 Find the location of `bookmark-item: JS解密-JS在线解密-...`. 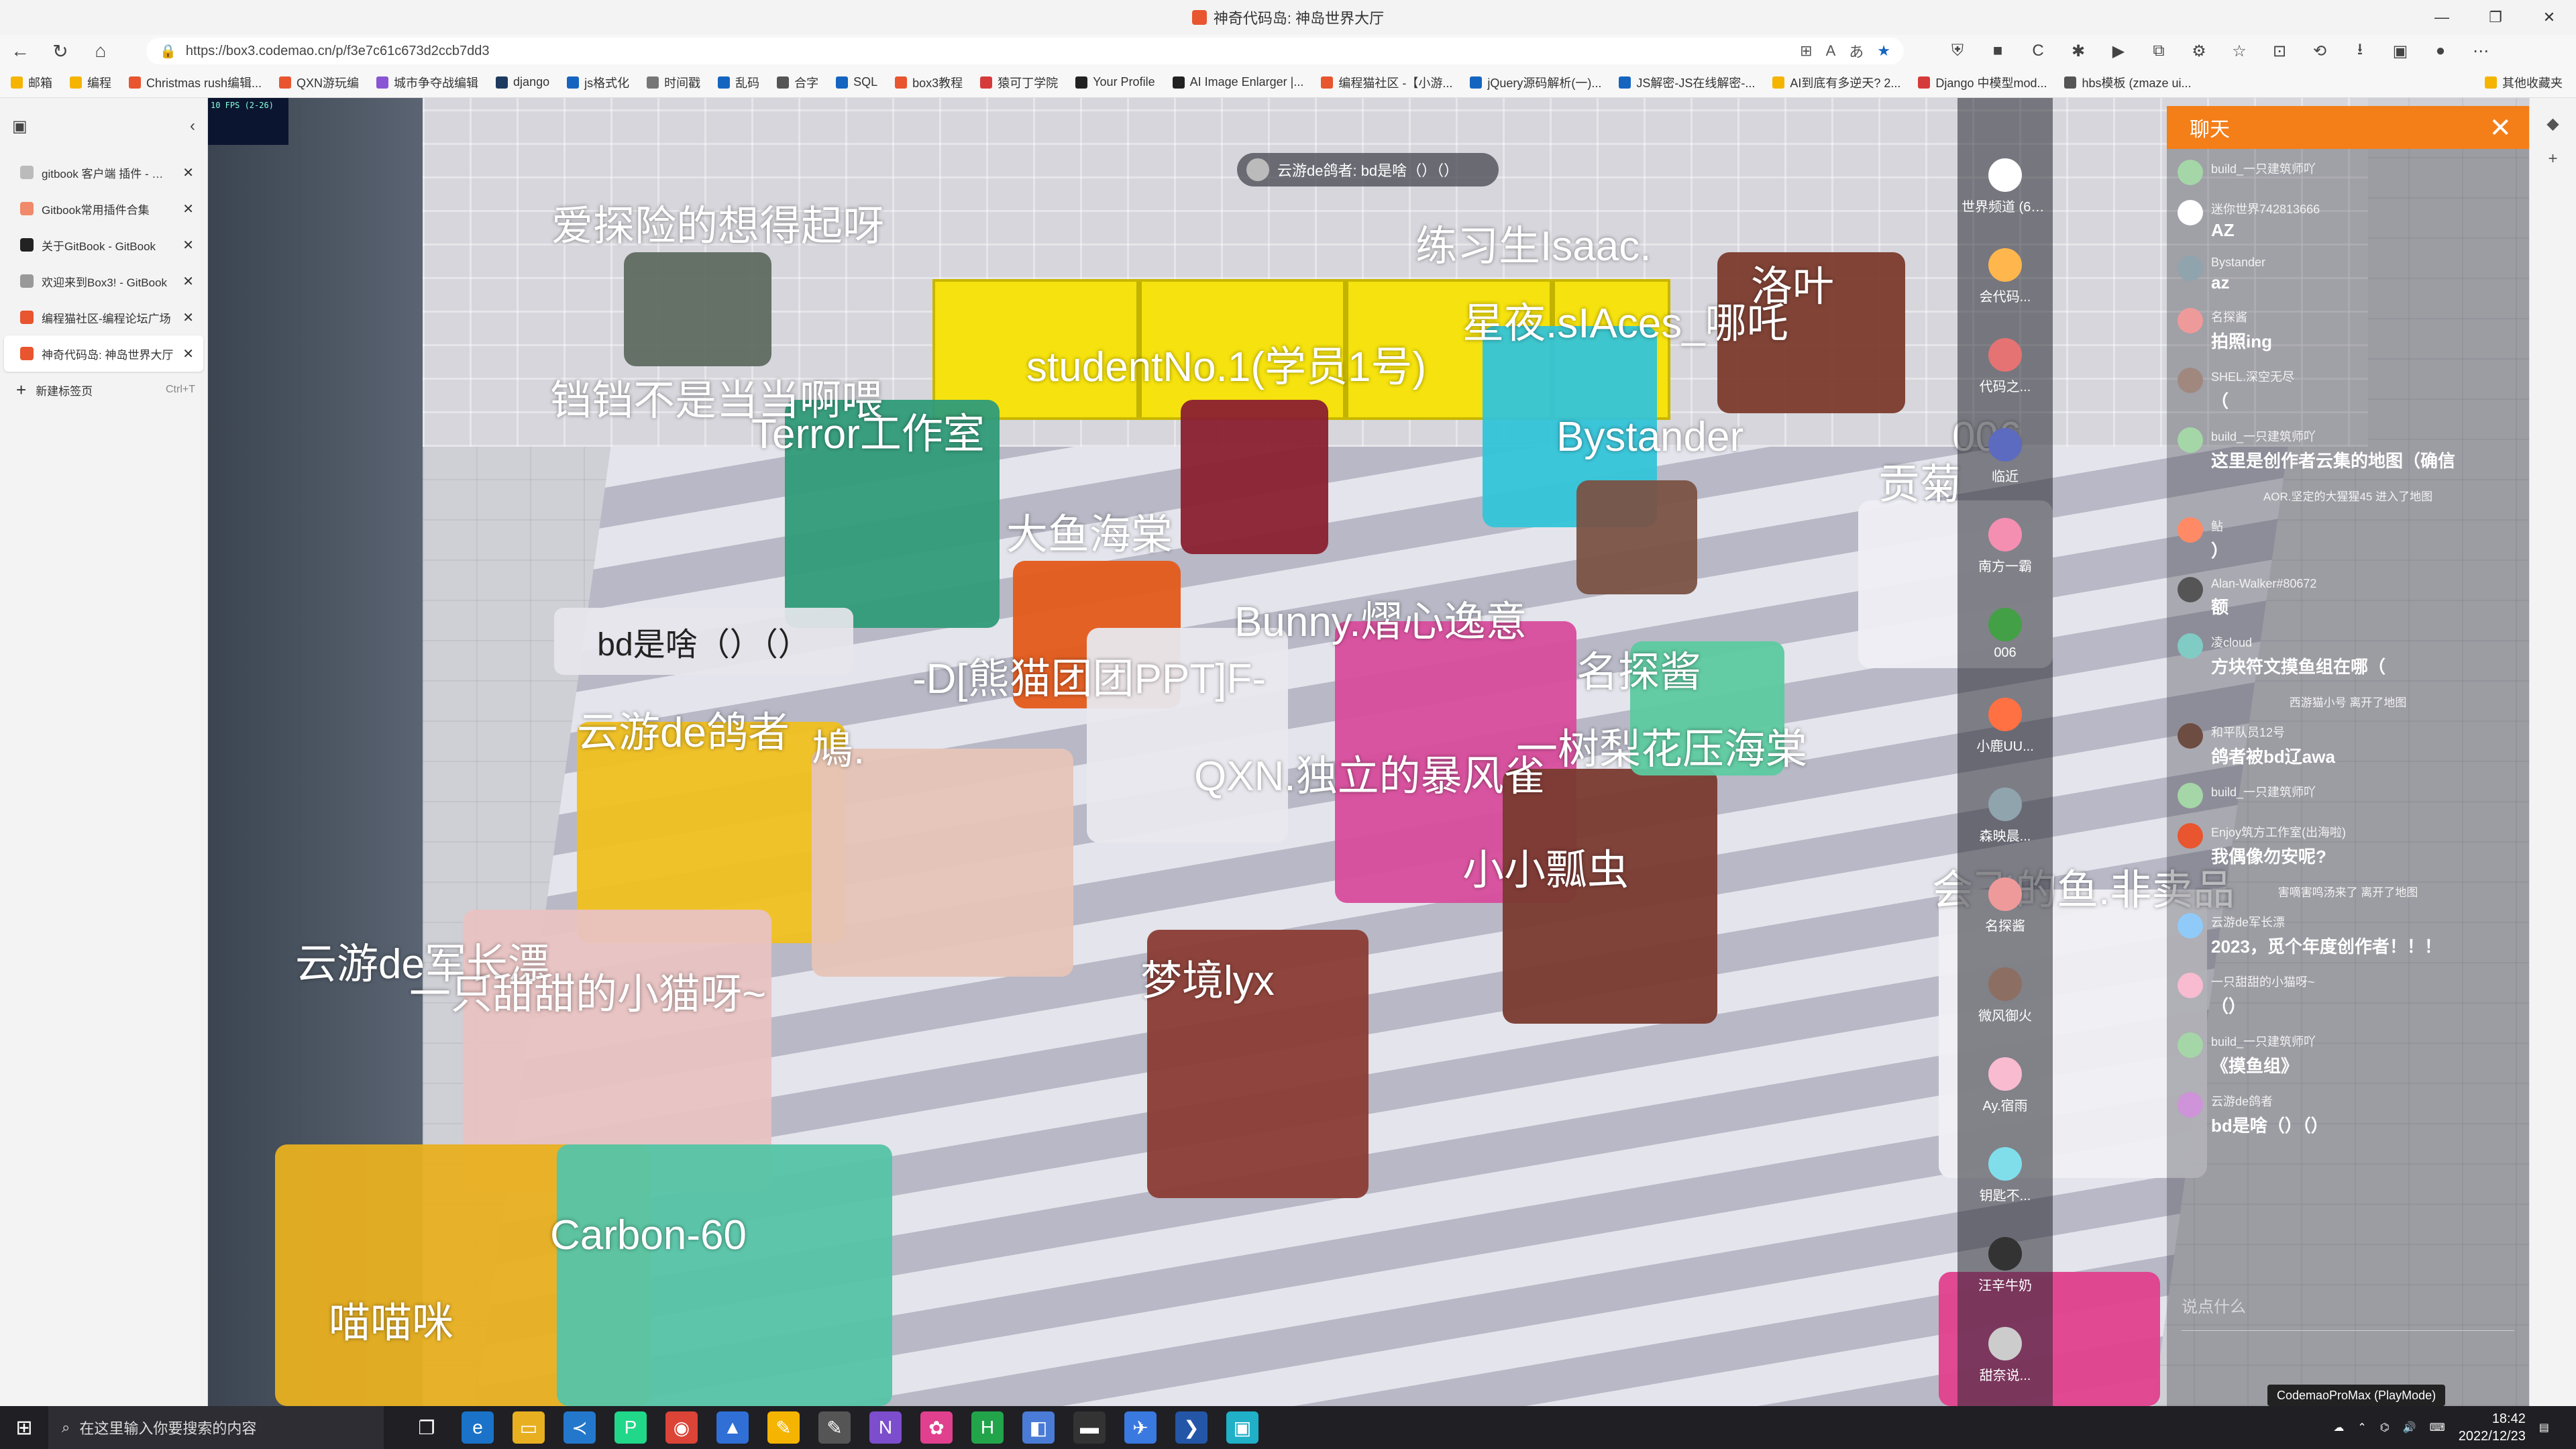

bookmark-item: JS解密-JS在线解密-... is located at coordinates (1687, 82).